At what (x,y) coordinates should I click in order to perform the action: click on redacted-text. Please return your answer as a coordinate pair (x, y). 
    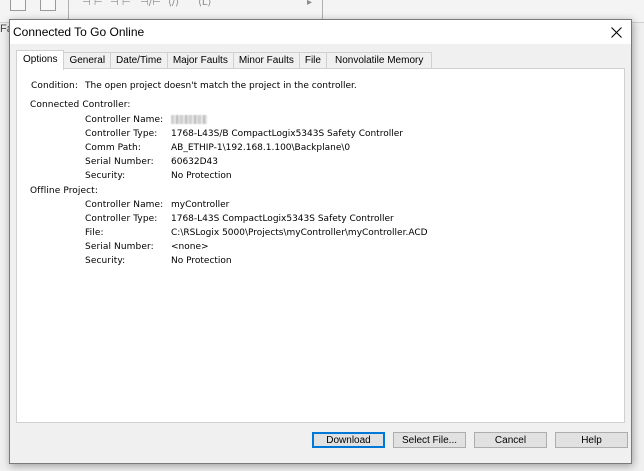
    Looking at the image, I should click on (189, 119).